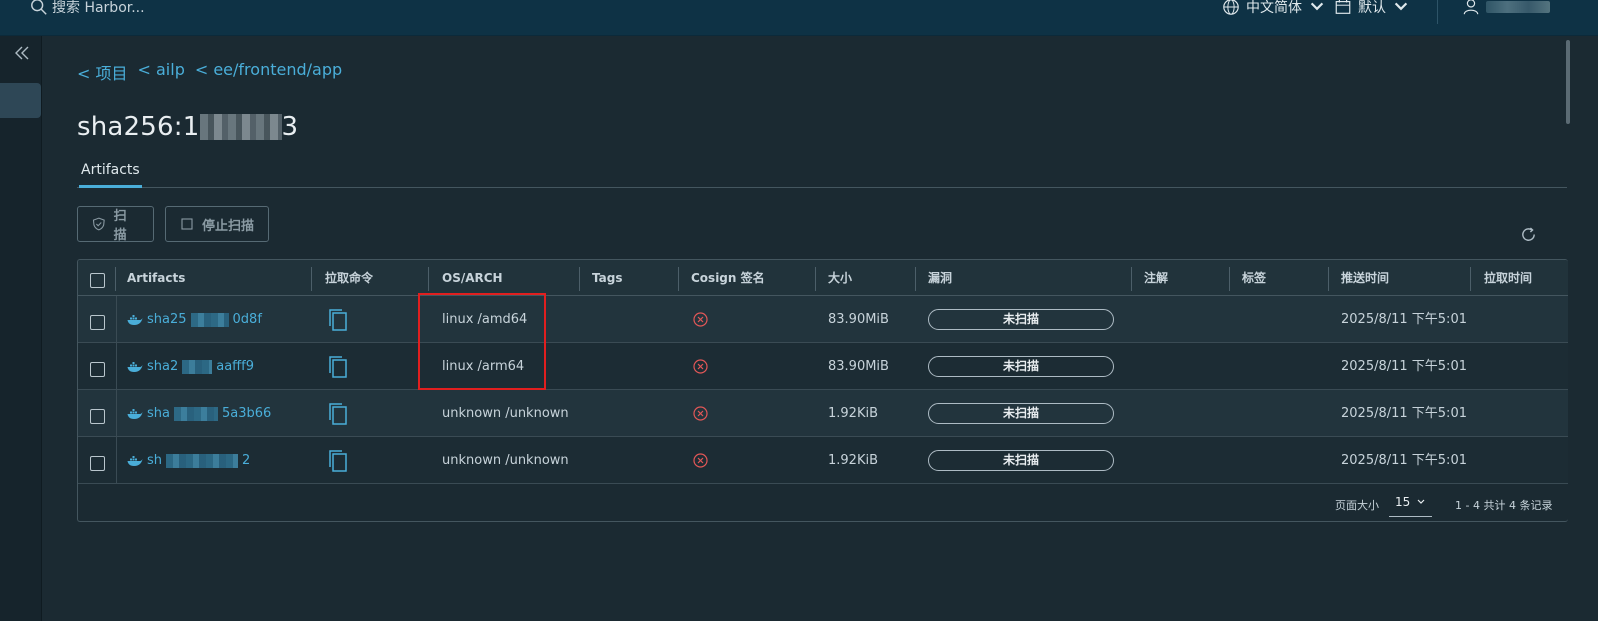  Describe the element at coordinates (235, 366) in the screenshot. I see `digest-suffix: aafff9` at that location.